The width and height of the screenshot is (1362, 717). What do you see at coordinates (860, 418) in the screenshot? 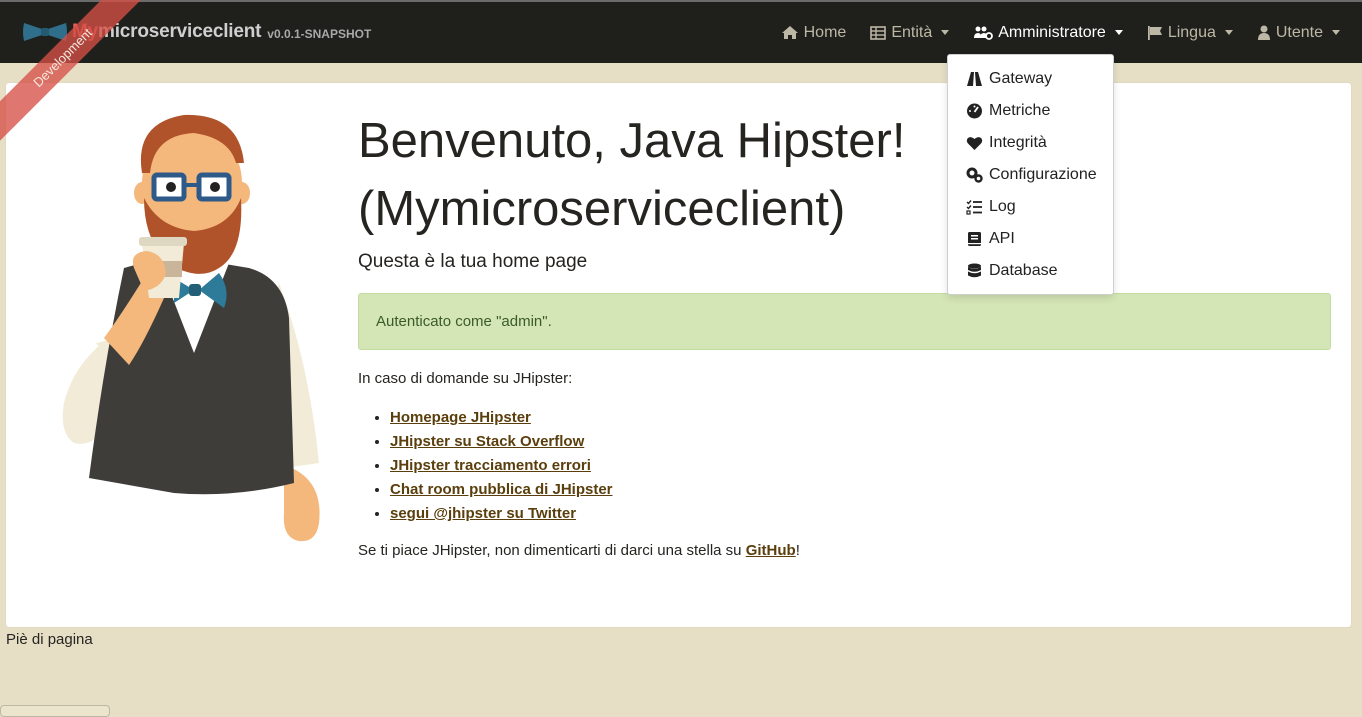
I see `list-item: Homepage JHipster` at bounding box center [860, 418].